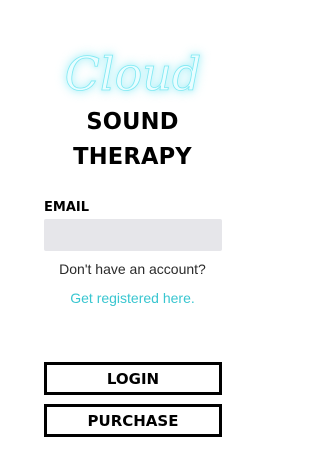  I want to click on cloud-script-text: Cloud, so click(133, 74).